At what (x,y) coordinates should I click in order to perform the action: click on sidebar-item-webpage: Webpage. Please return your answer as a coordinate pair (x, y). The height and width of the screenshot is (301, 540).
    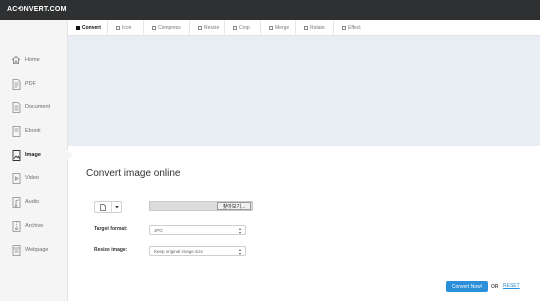
    Looking at the image, I should click on (33, 250).